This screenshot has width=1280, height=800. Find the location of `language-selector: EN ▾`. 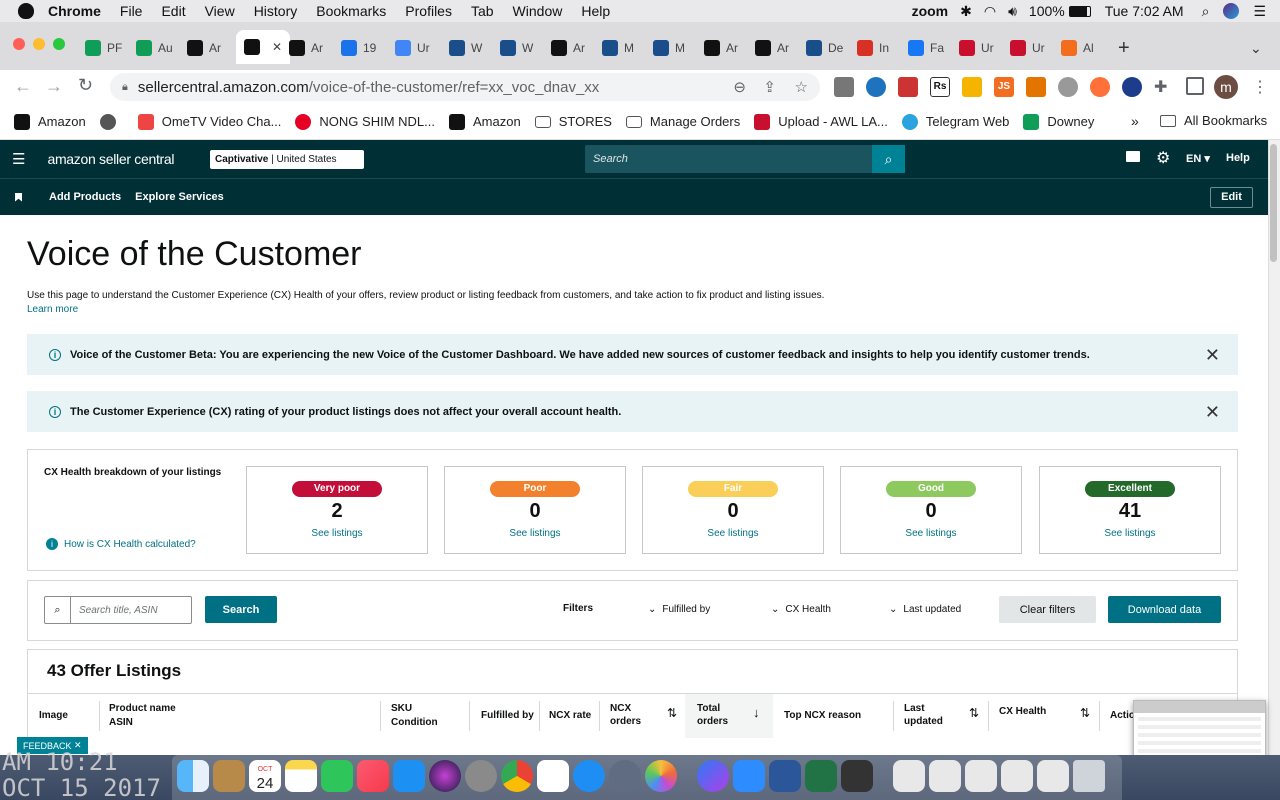

language-selector: EN ▾ is located at coordinates (1198, 158).